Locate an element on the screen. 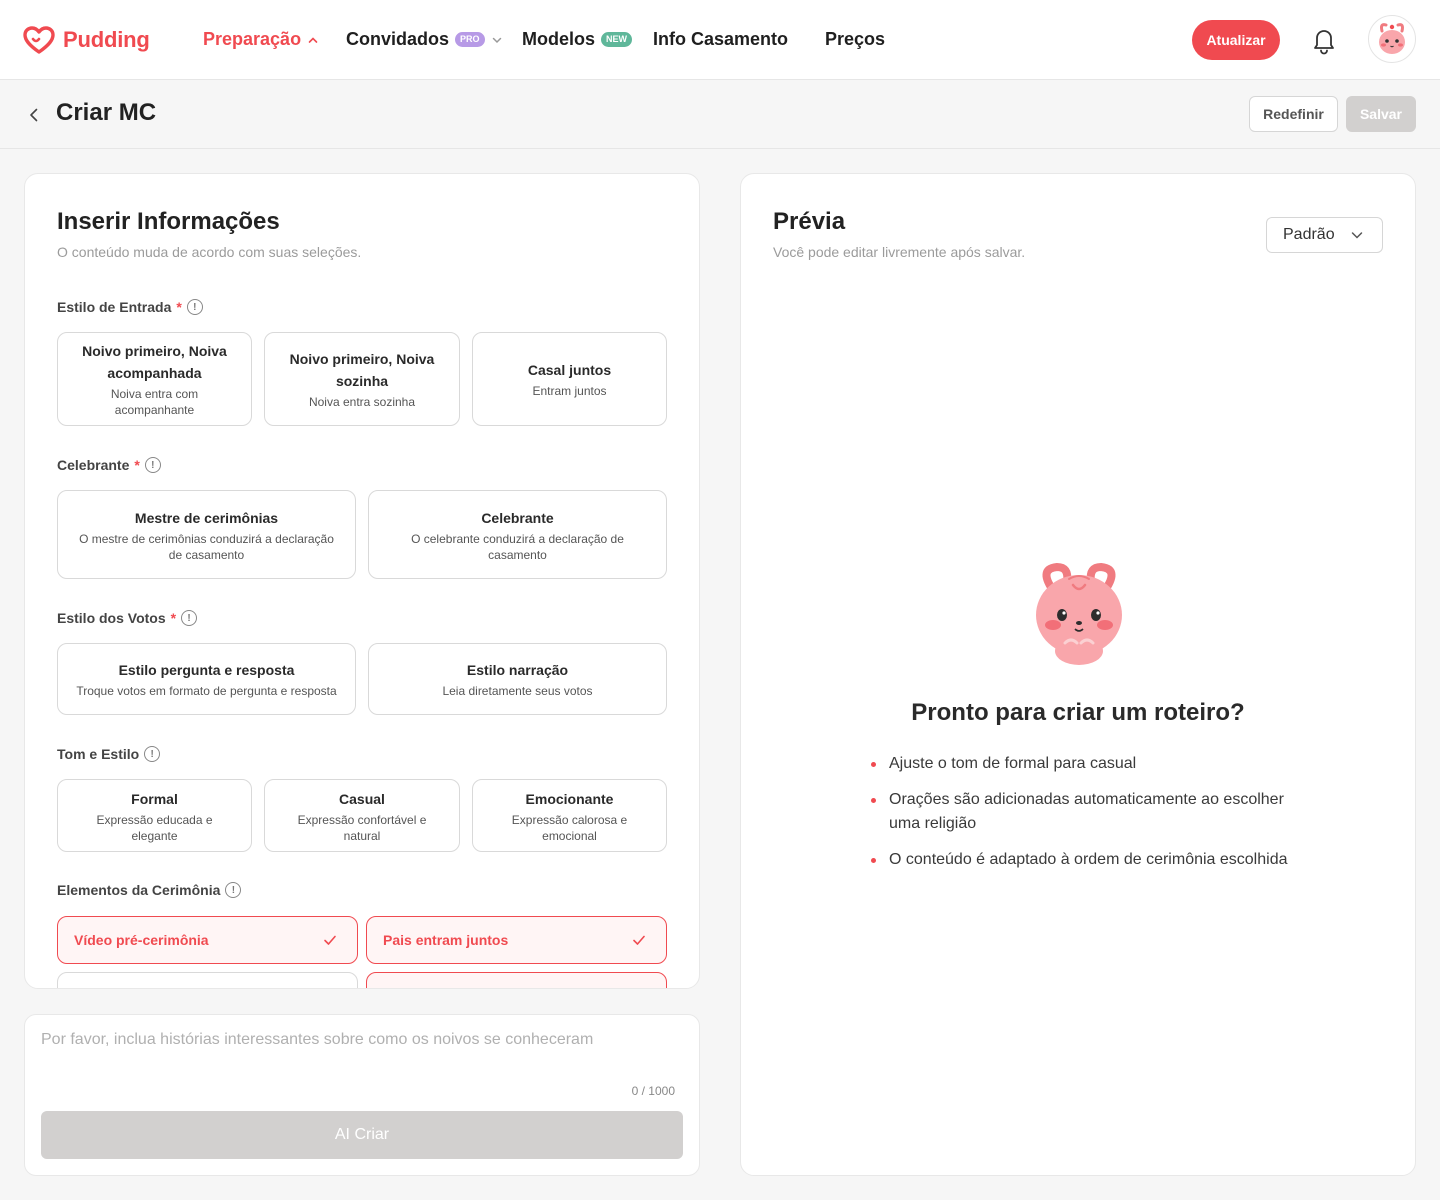  entrance-style-label: Estilo de Entrada * ! is located at coordinates (130, 307).